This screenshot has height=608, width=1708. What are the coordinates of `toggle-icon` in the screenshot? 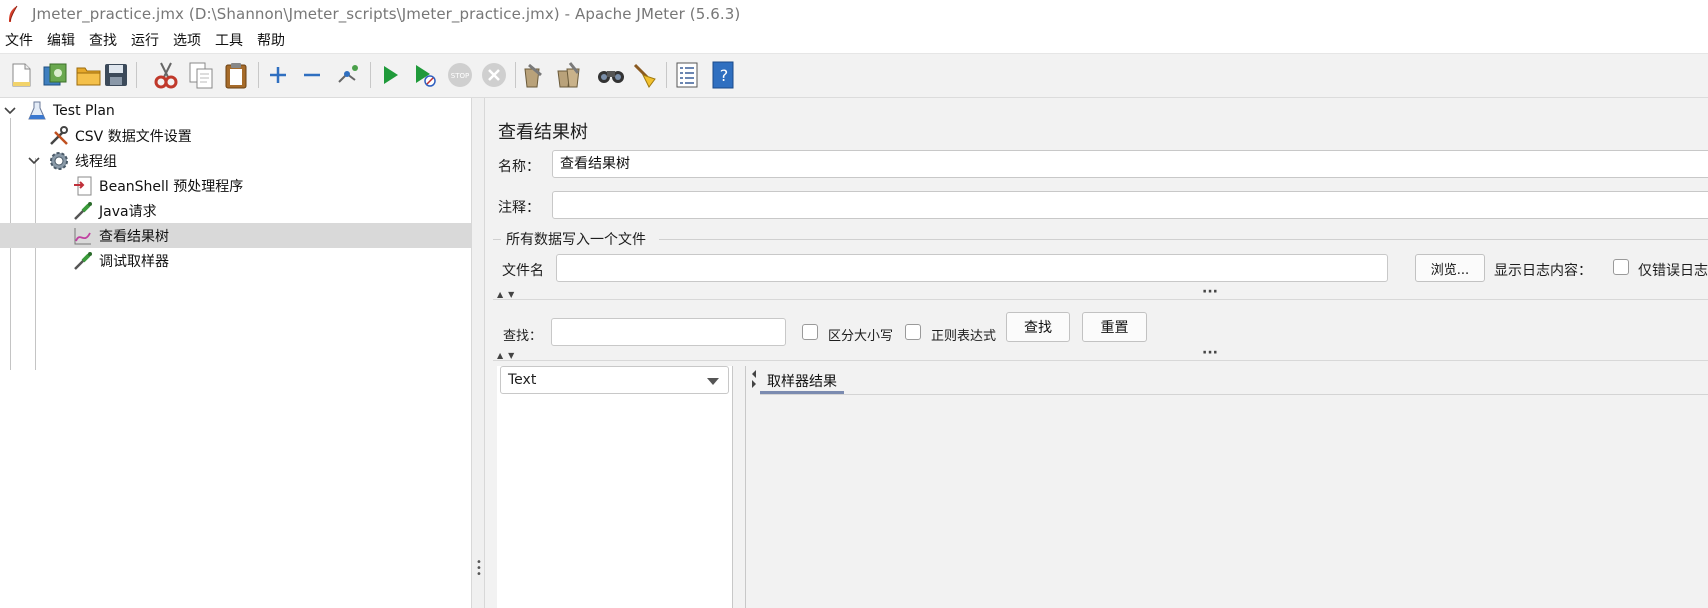 It's located at (348, 75).